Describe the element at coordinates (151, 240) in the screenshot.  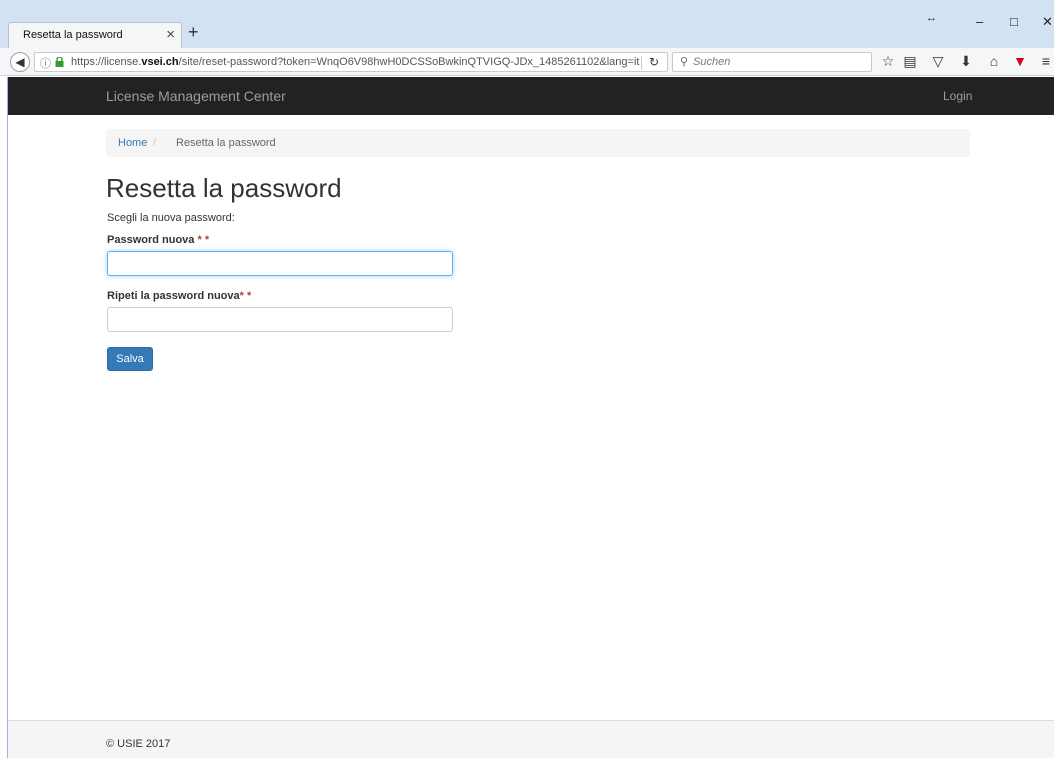
I see `new-password-label-text: Password nuova` at that location.